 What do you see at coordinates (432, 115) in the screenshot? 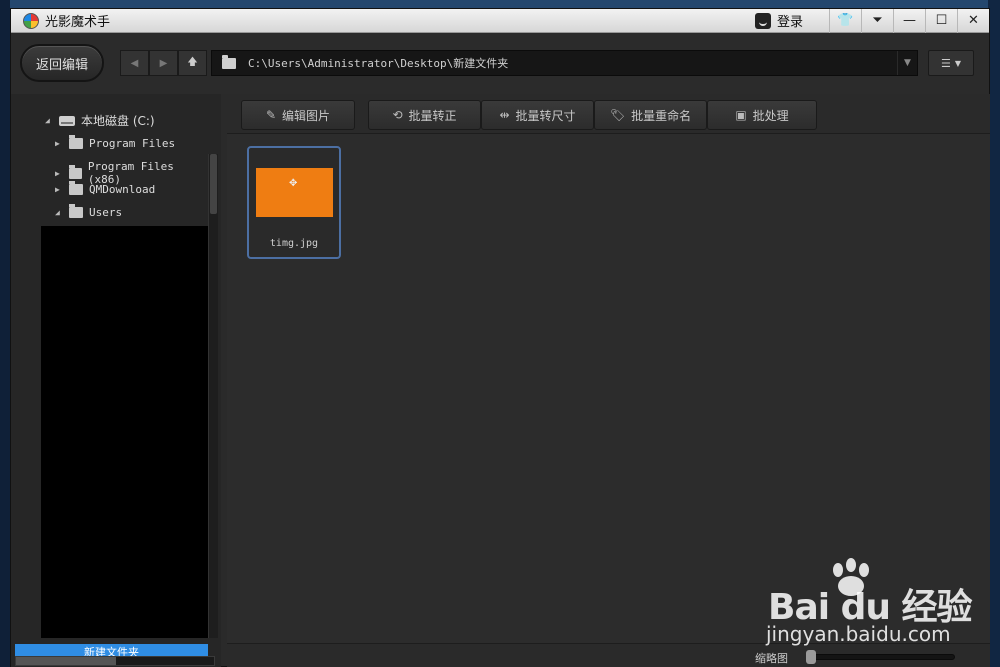
I see `batch-rotate-label: 批量转正` at bounding box center [432, 115].